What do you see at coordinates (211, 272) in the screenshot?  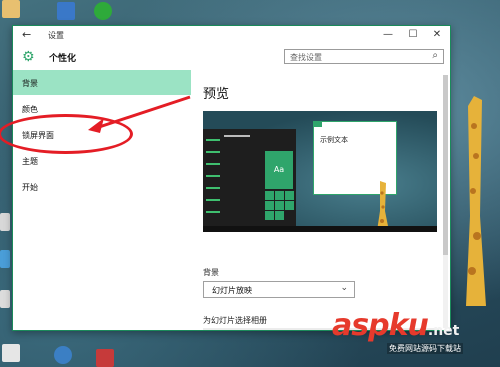 I see `background-label: 背景` at bounding box center [211, 272].